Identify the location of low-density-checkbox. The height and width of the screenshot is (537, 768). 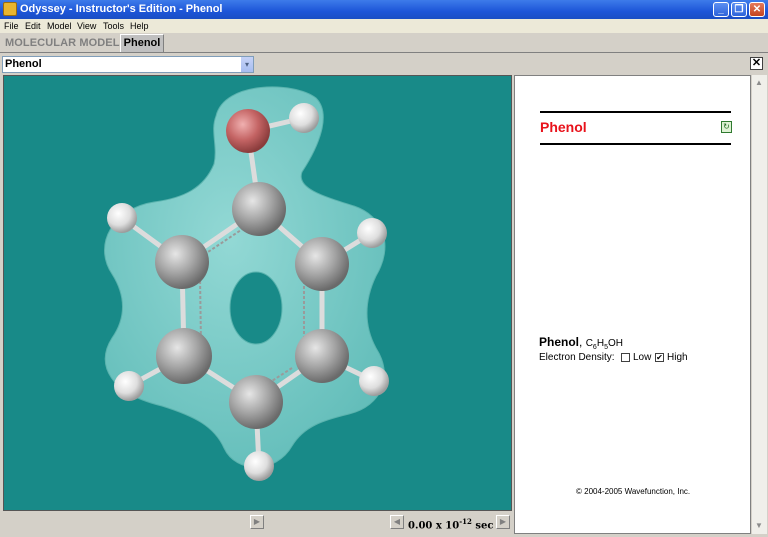
(625, 357).